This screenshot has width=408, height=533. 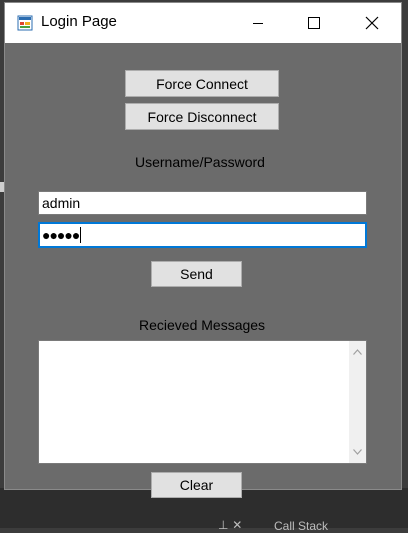 I want to click on app-form-icon, so click(x=25, y=23).